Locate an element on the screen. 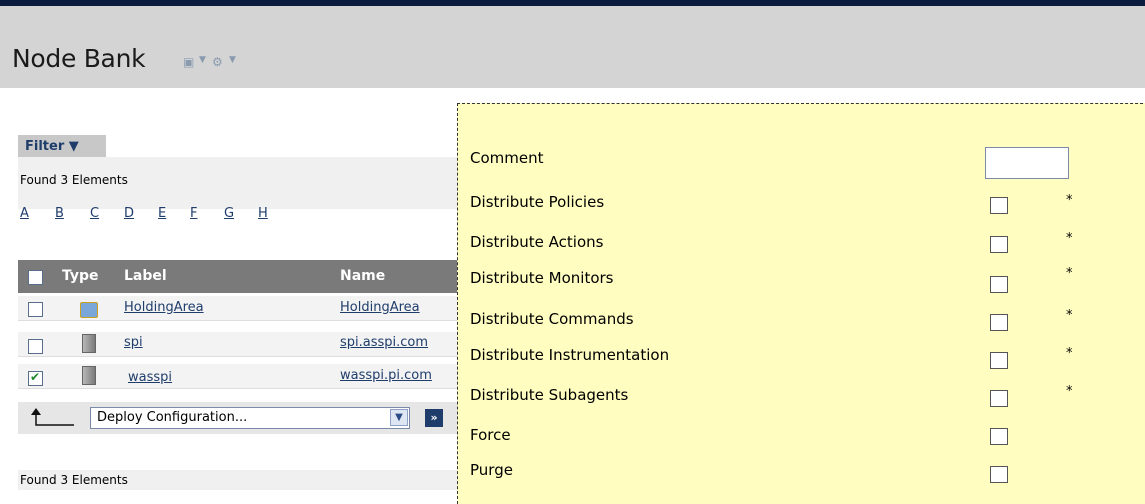 This screenshot has width=1145, height=504. distribute-policies-label: Distribute Policies is located at coordinates (537, 202).